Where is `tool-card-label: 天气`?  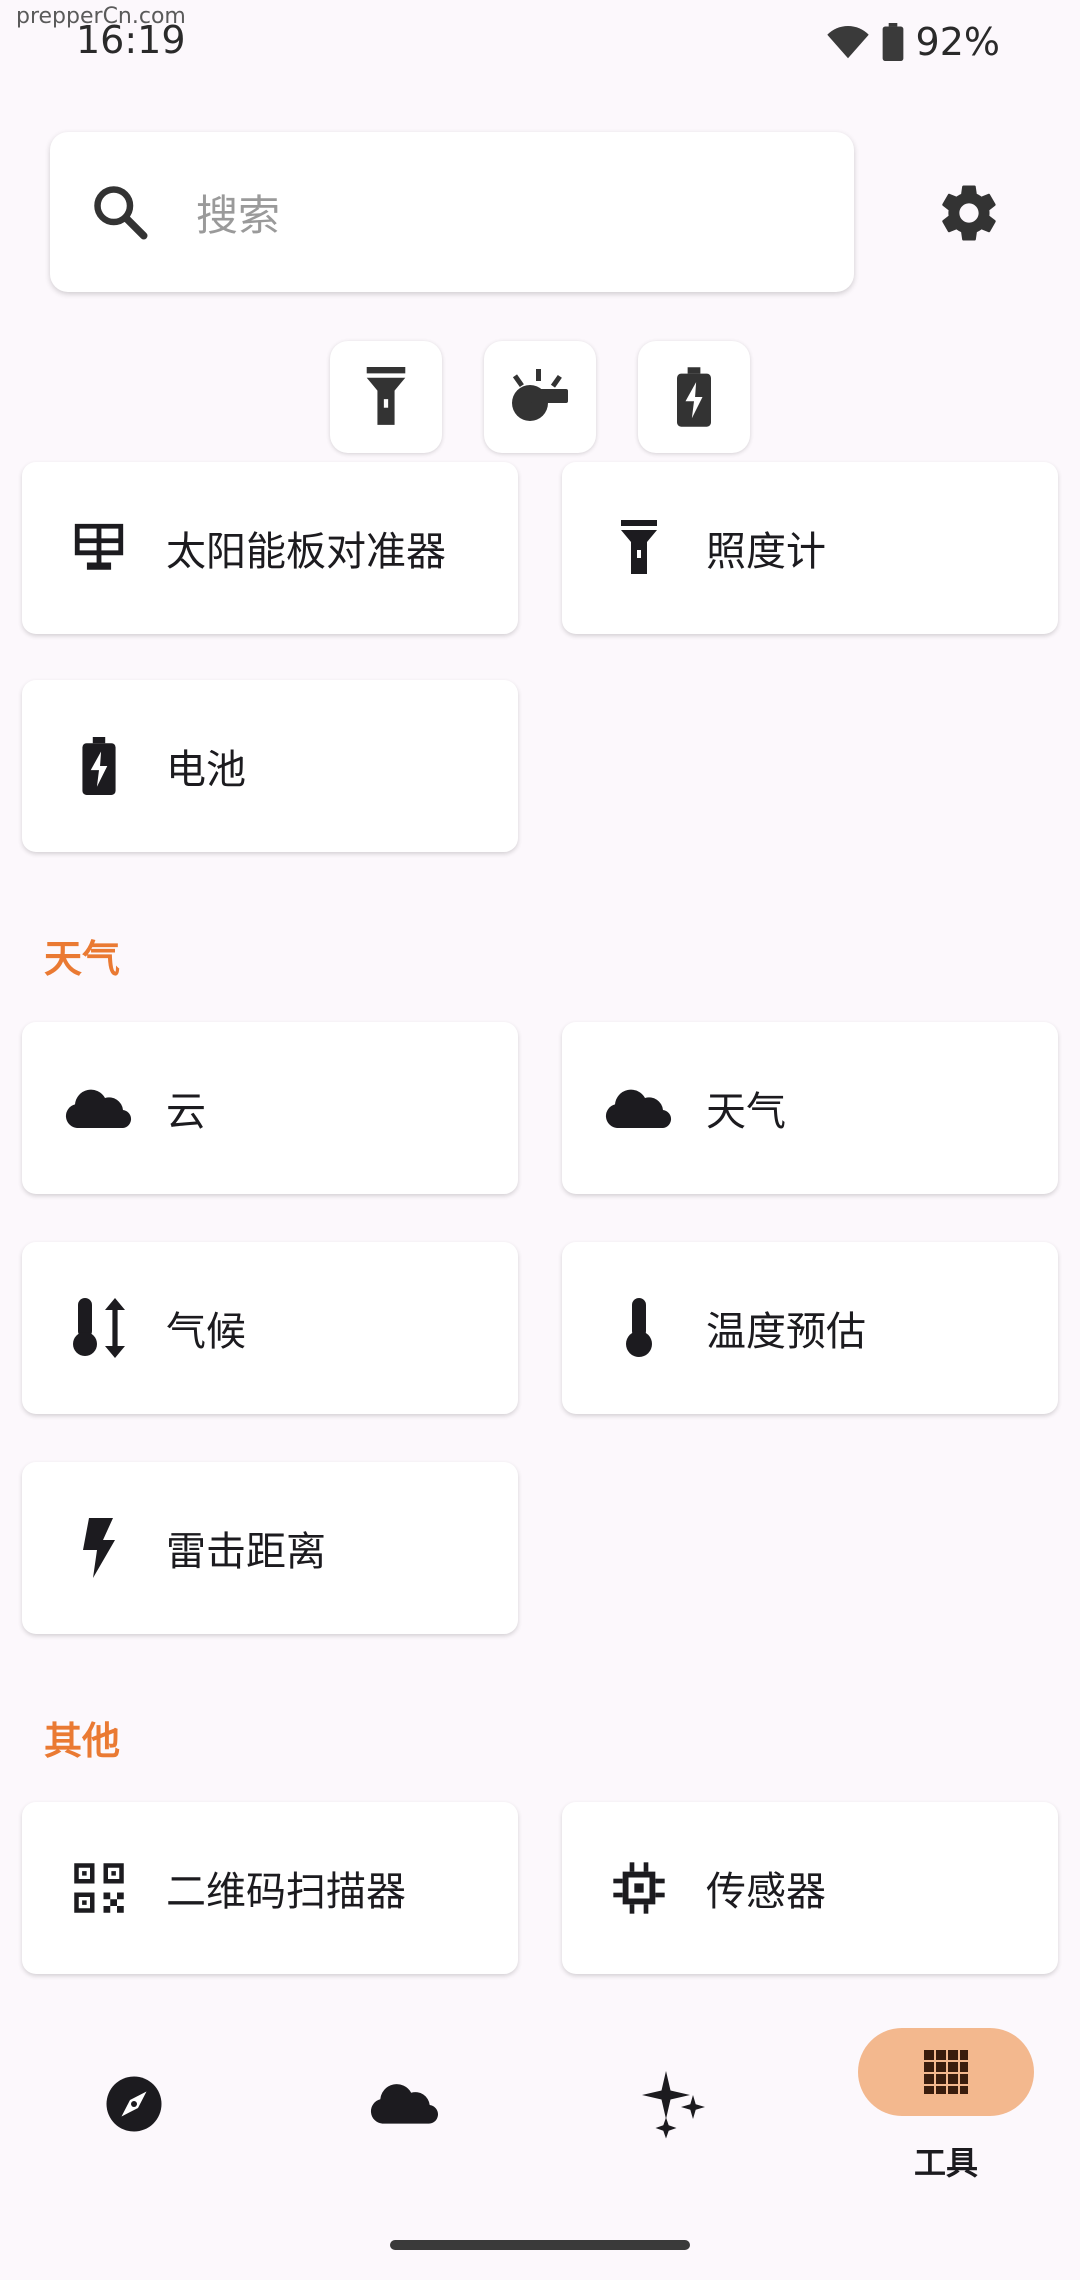 tool-card-label: 天气 is located at coordinates (746, 1112).